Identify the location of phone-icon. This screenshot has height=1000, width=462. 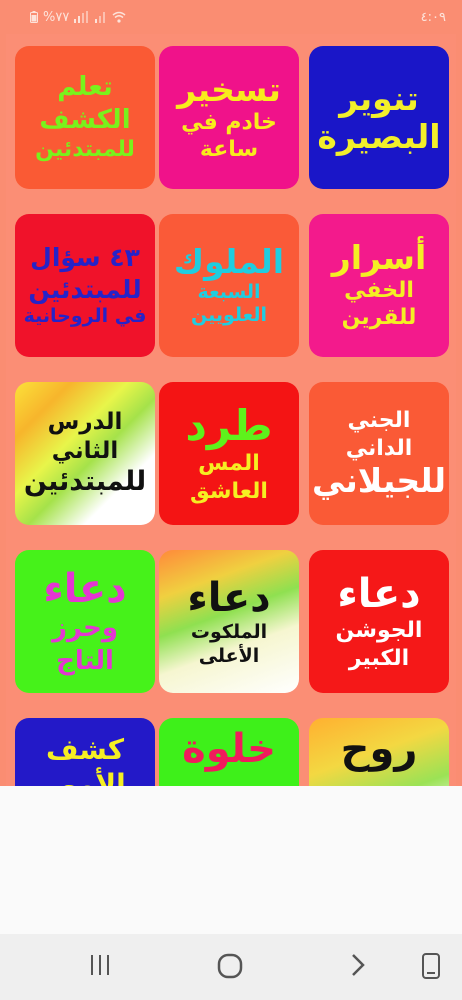
(431, 966).